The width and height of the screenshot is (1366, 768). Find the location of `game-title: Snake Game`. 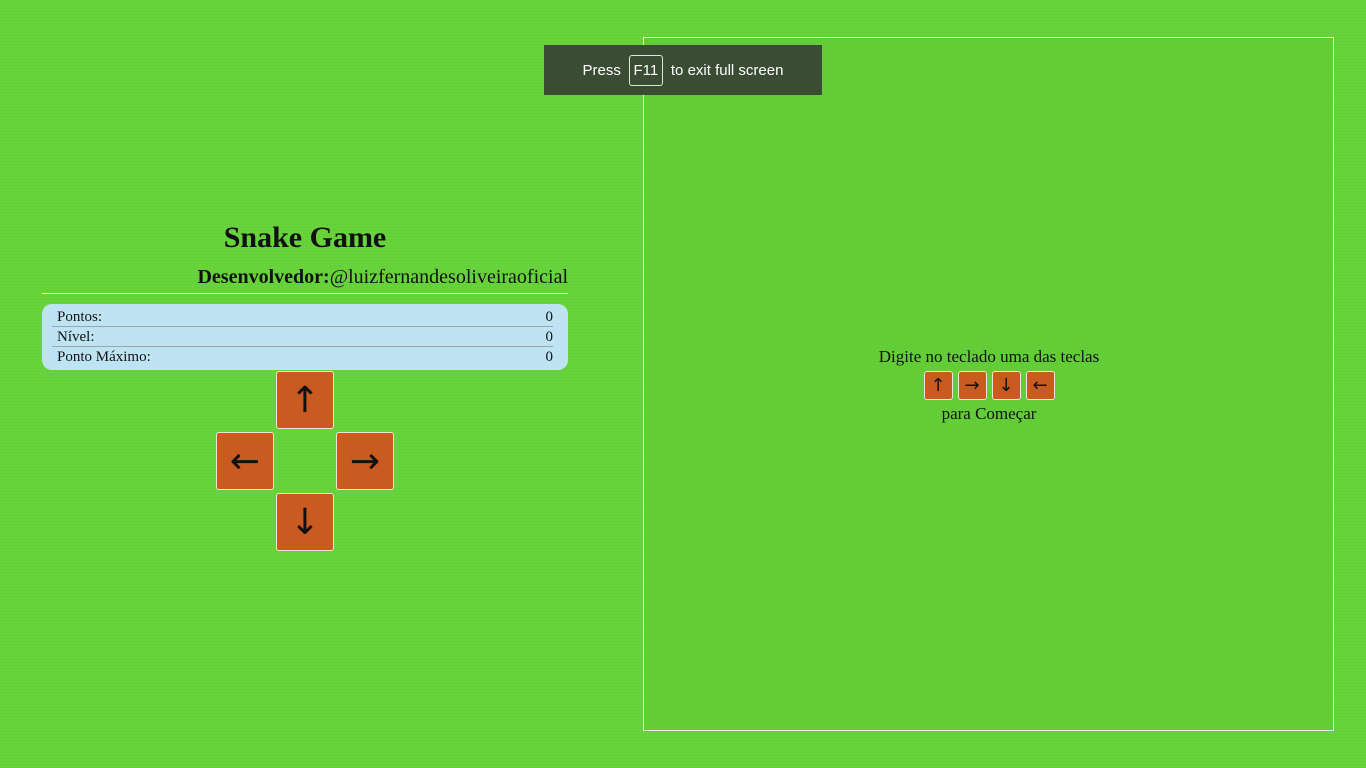

game-title: Snake Game is located at coordinates (305, 237).